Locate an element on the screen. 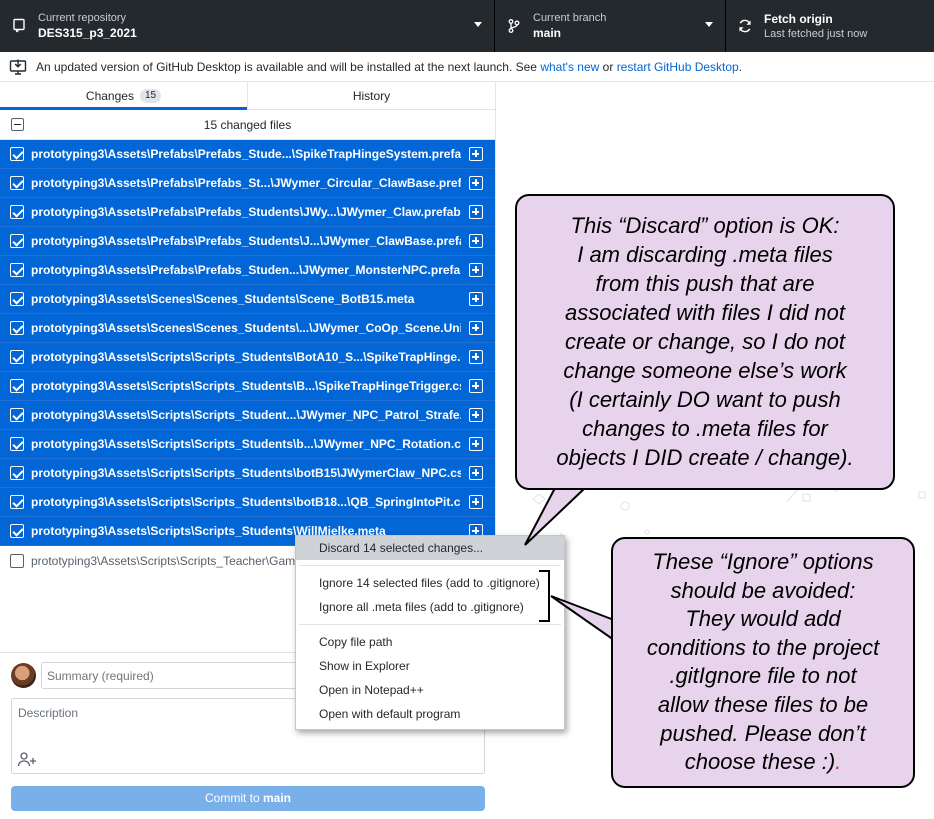 The height and width of the screenshot is (819, 934). tab-changes: Changes 15 is located at coordinates (123, 96).